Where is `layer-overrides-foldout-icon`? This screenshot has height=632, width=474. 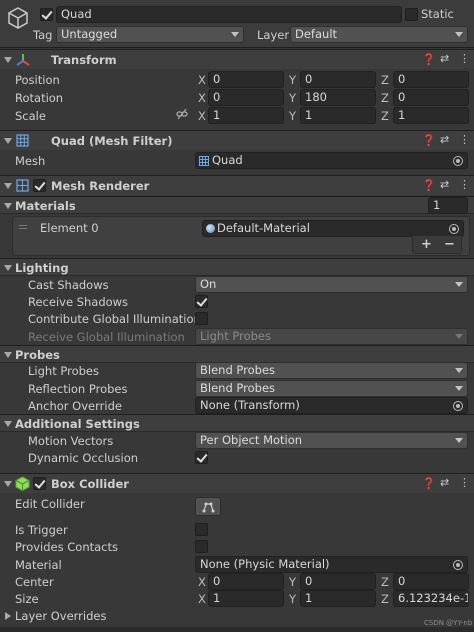 layer-overrides-foldout-icon is located at coordinates (8, 616).